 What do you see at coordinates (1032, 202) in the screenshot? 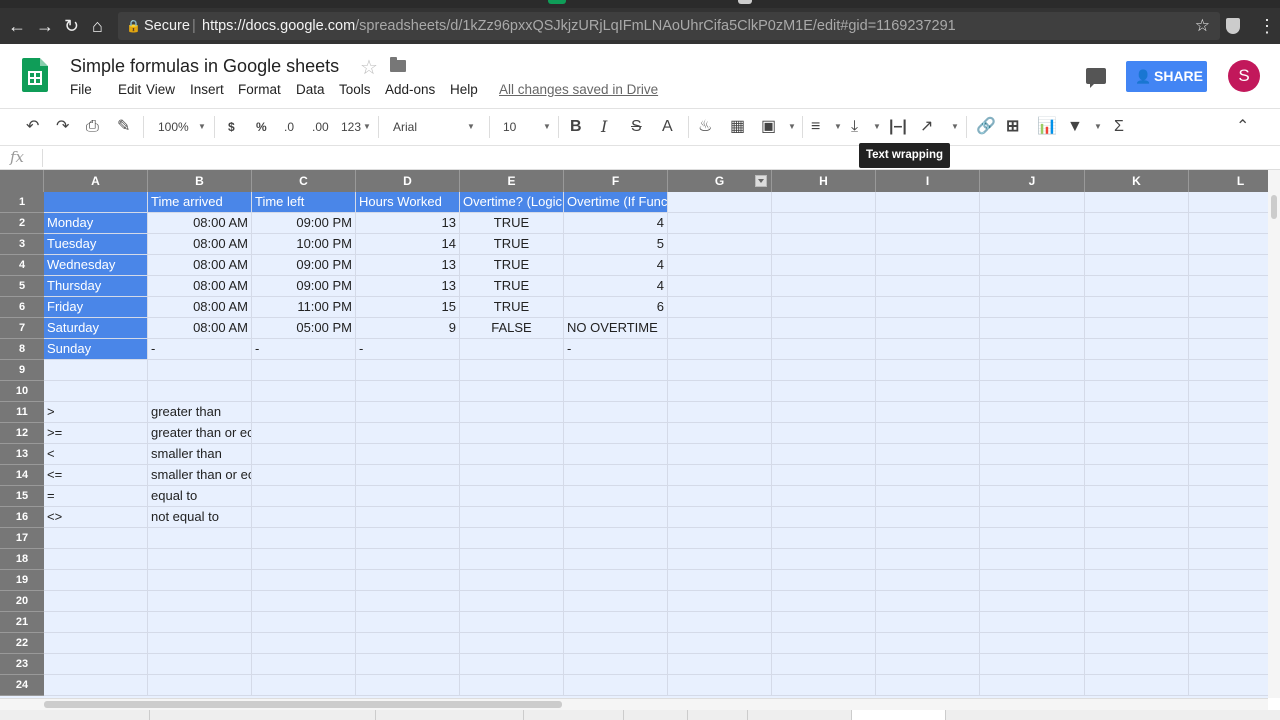
I see `cell-j1` at bounding box center [1032, 202].